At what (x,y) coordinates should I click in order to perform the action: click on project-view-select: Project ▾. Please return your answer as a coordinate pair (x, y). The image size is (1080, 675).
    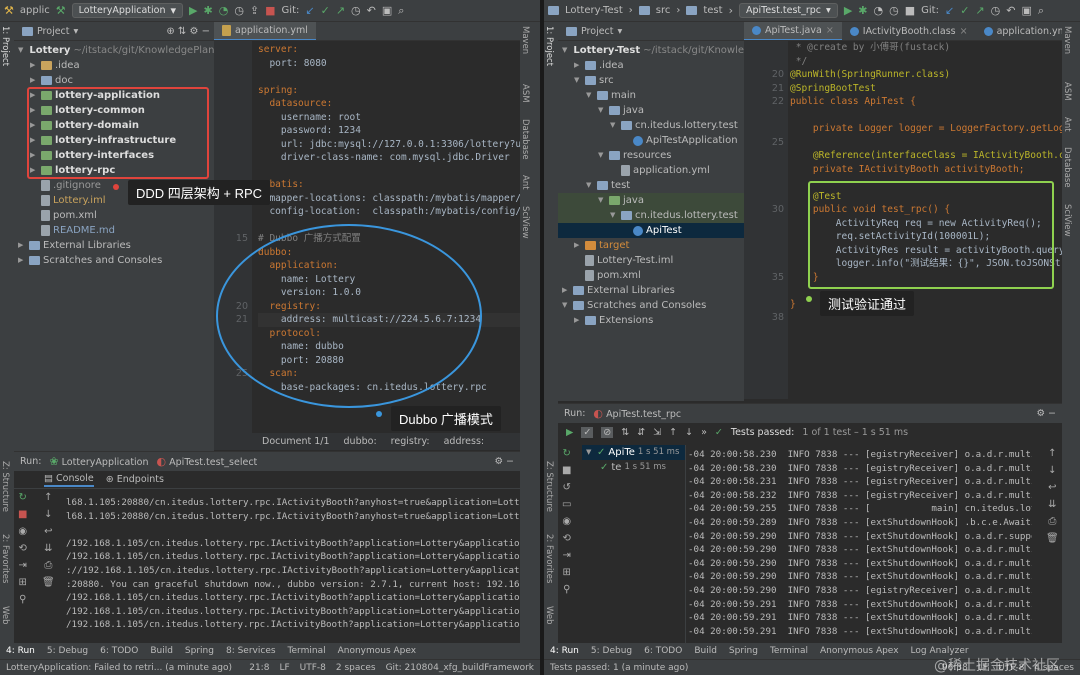
    Looking at the image, I should click on (50, 31).